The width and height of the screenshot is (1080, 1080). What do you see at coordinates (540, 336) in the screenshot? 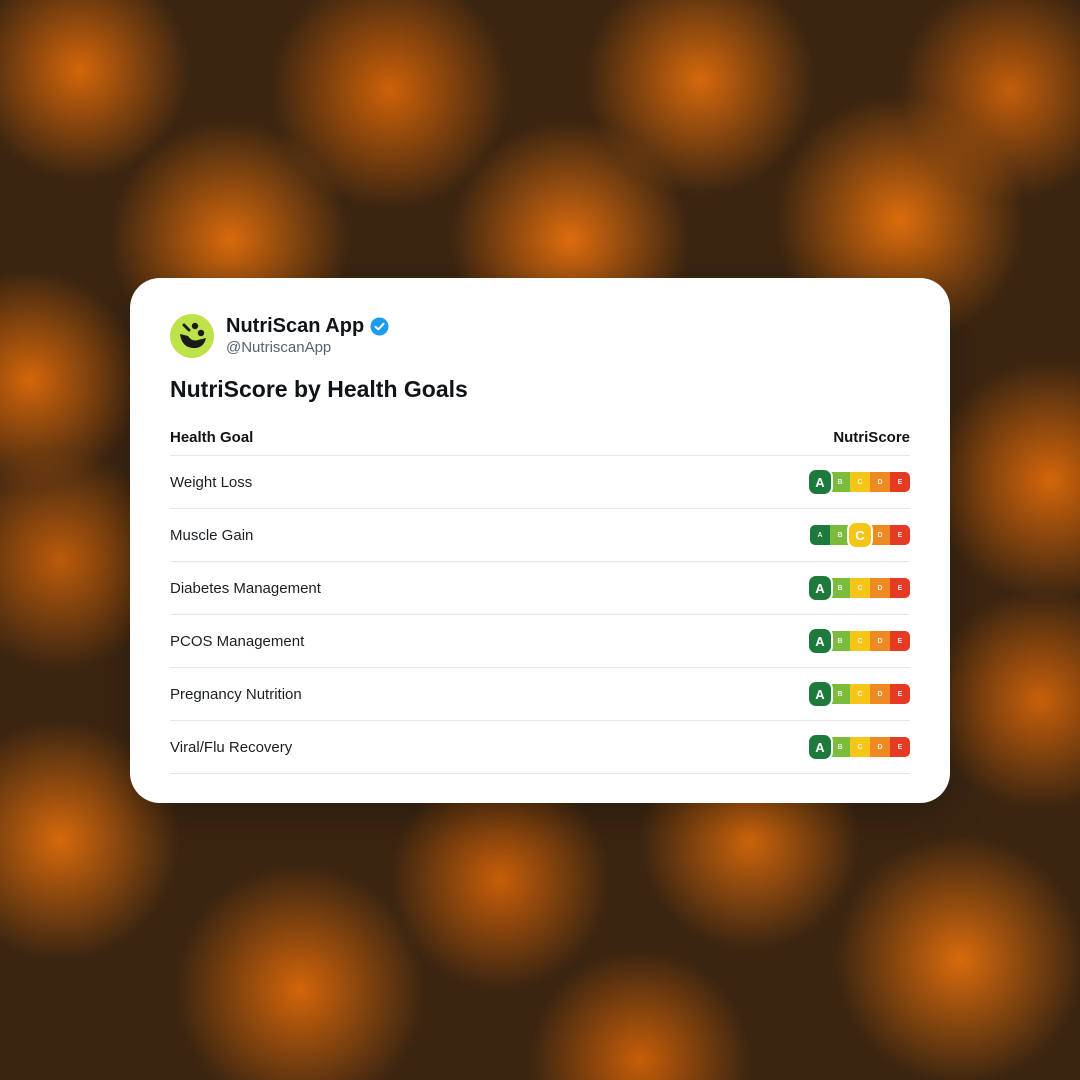
I see `post-header: NutriScan App @NutriscanApp` at bounding box center [540, 336].